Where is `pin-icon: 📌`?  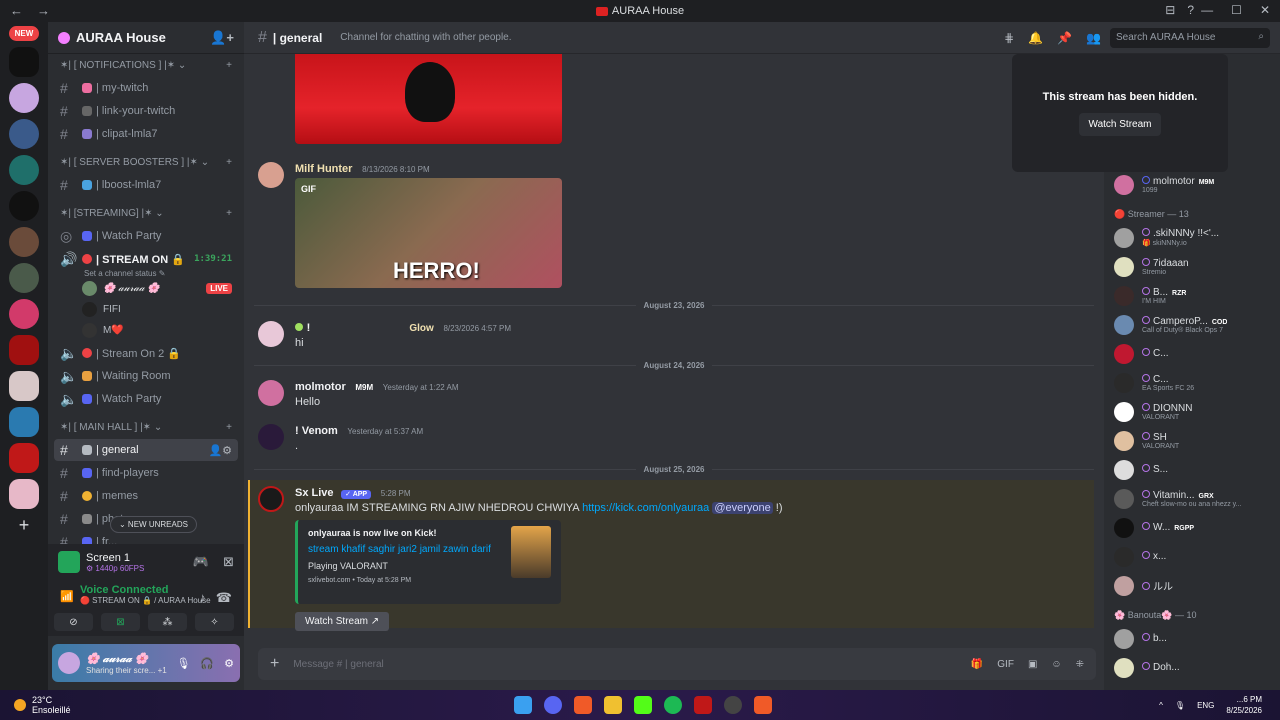
pin-icon: 📌 is located at coordinates (1064, 38).